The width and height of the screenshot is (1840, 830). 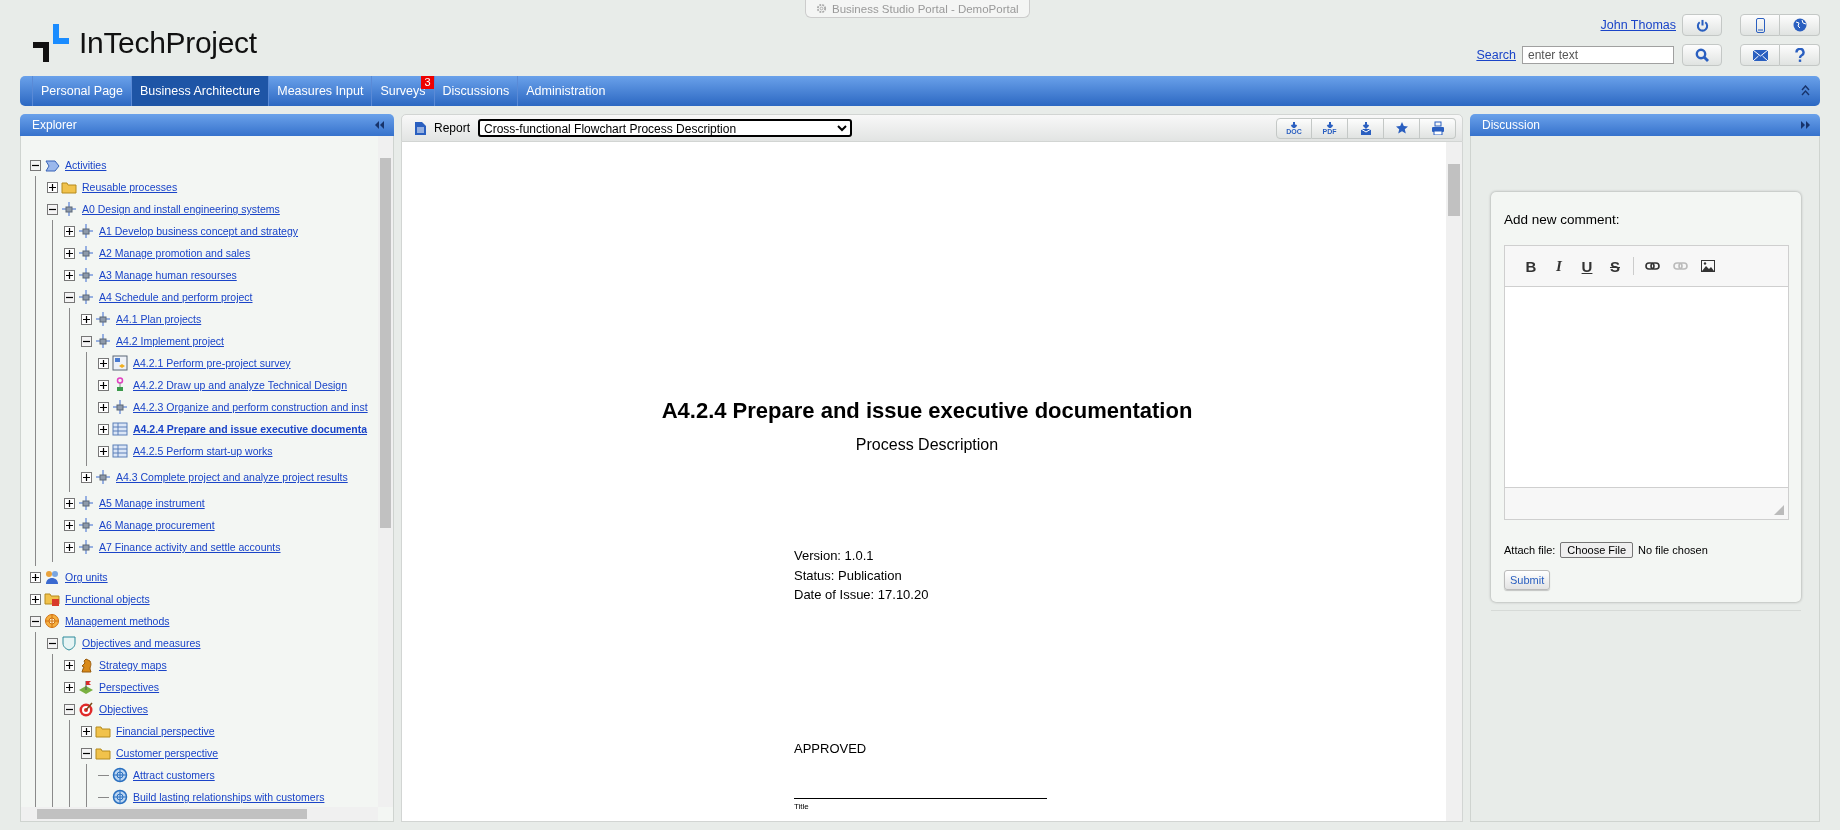 What do you see at coordinates (1597, 550) in the screenshot?
I see `choose-file-button: Choose File` at bounding box center [1597, 550].